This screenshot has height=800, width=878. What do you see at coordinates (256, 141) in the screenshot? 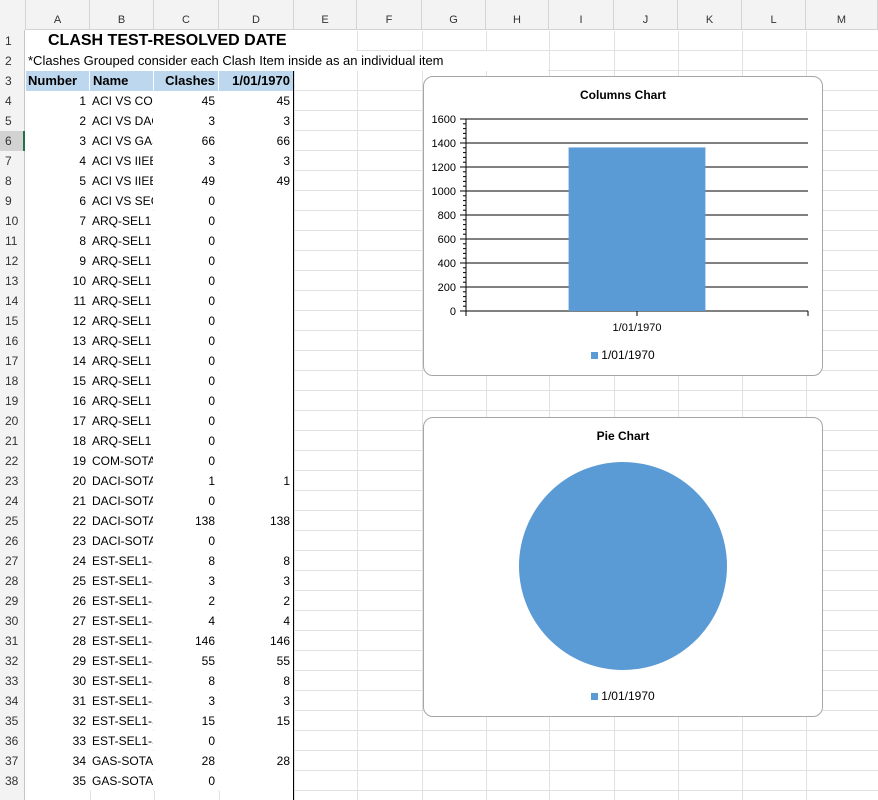
I see `cell-date: 66` at bounding box center [256, 141].